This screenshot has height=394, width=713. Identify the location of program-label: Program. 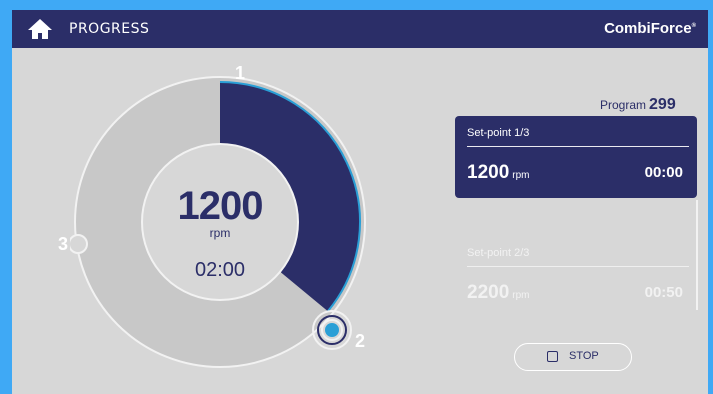
(623, 105).